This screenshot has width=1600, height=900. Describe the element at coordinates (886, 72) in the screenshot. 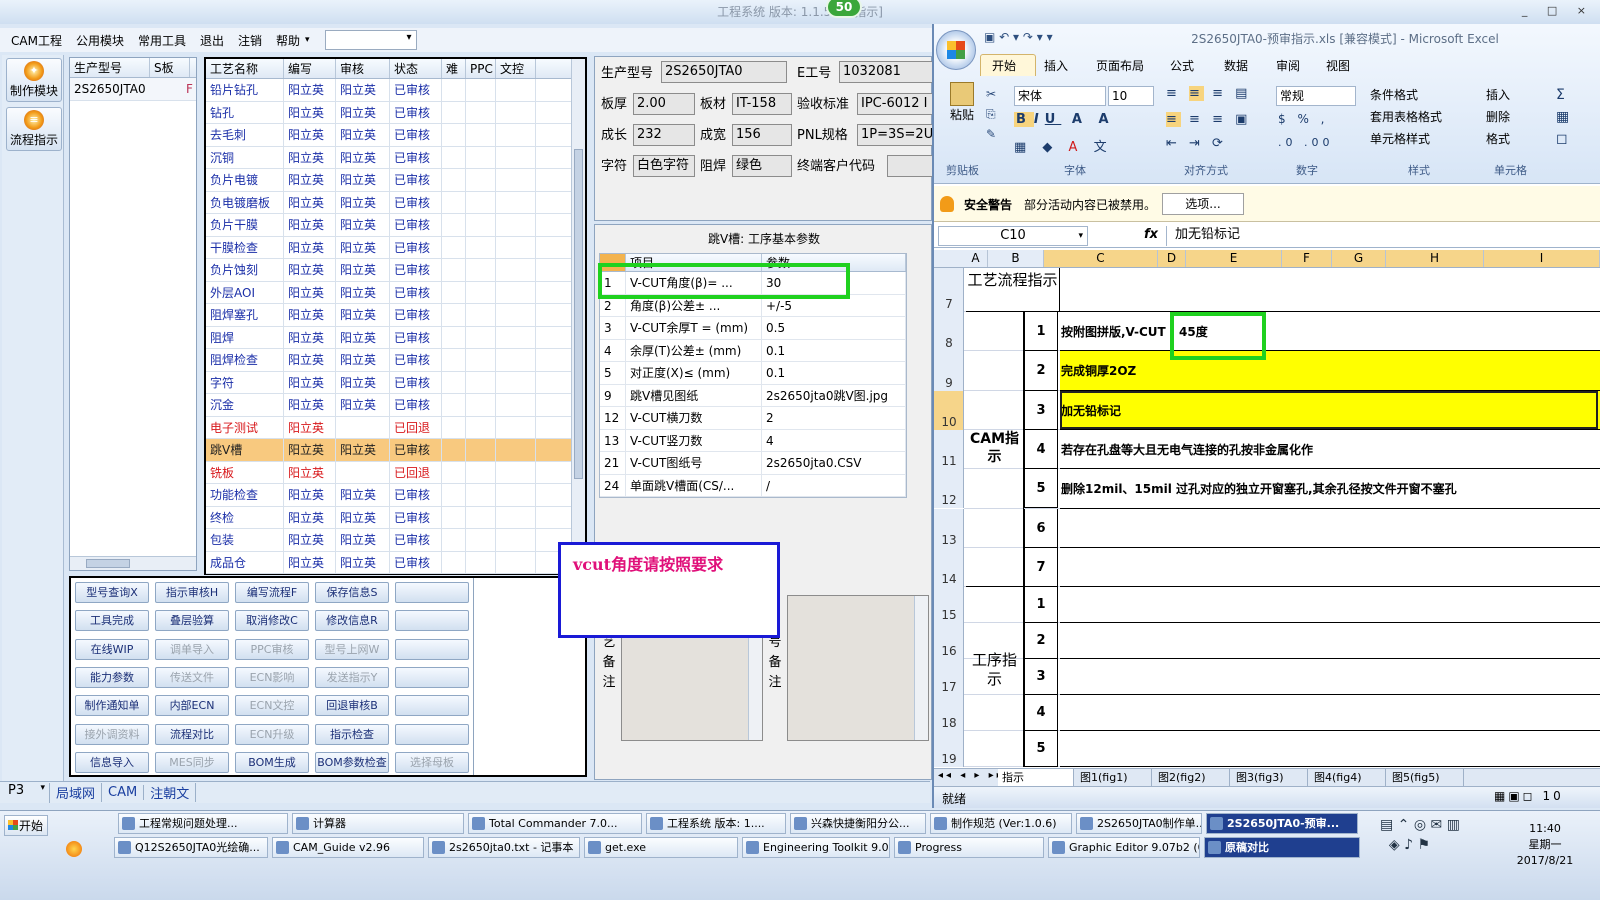

I see `eno-field: 1032081` at that location.